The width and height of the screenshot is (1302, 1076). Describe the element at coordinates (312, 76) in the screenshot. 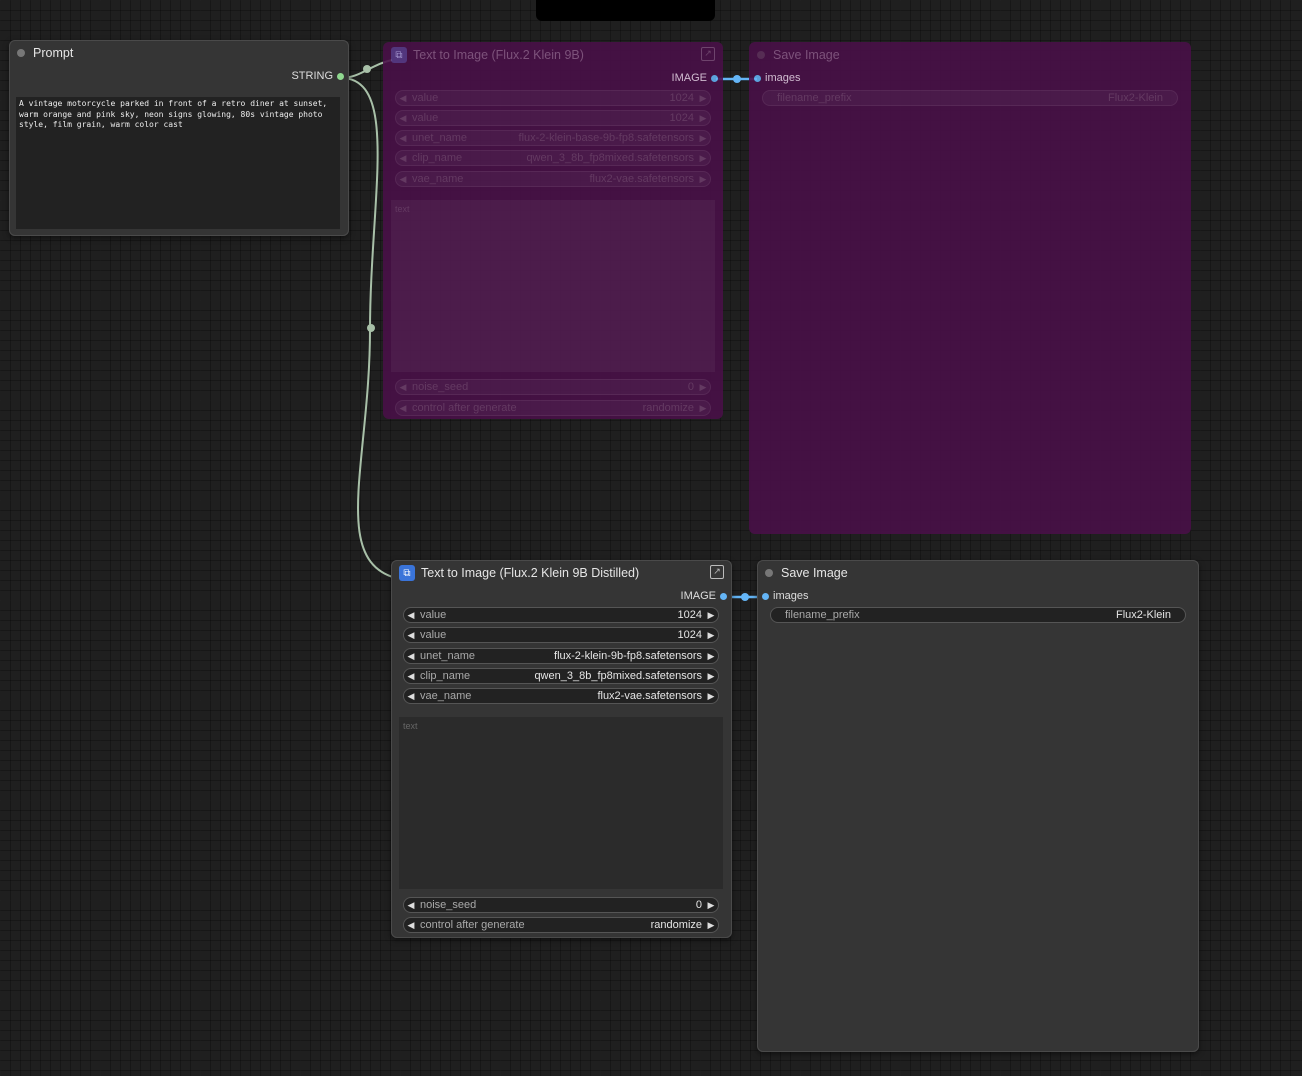

I see `output-label: STRING` at that location.